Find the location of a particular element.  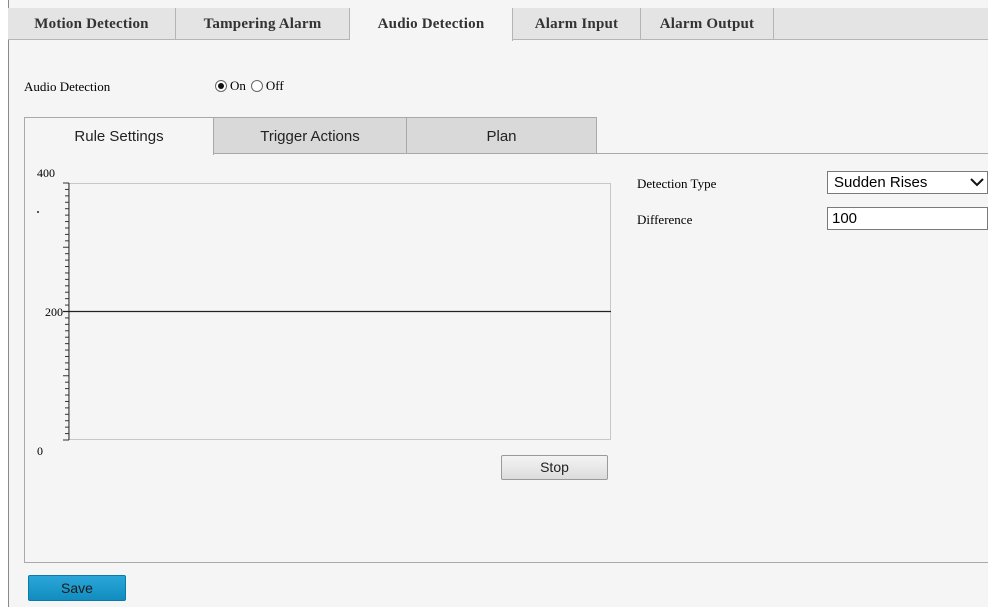

detection-type-value: Sudden Rises is located at coordinates (881, 182).